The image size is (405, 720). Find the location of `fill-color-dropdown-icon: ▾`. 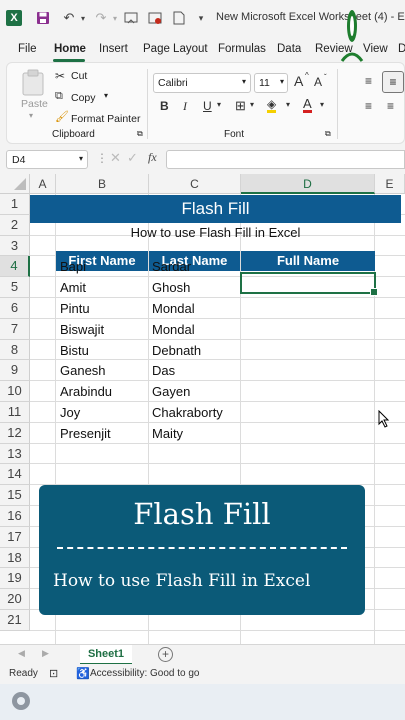

fill-color-dropdown-icon: ▾ is located at coordinates (288, 104).